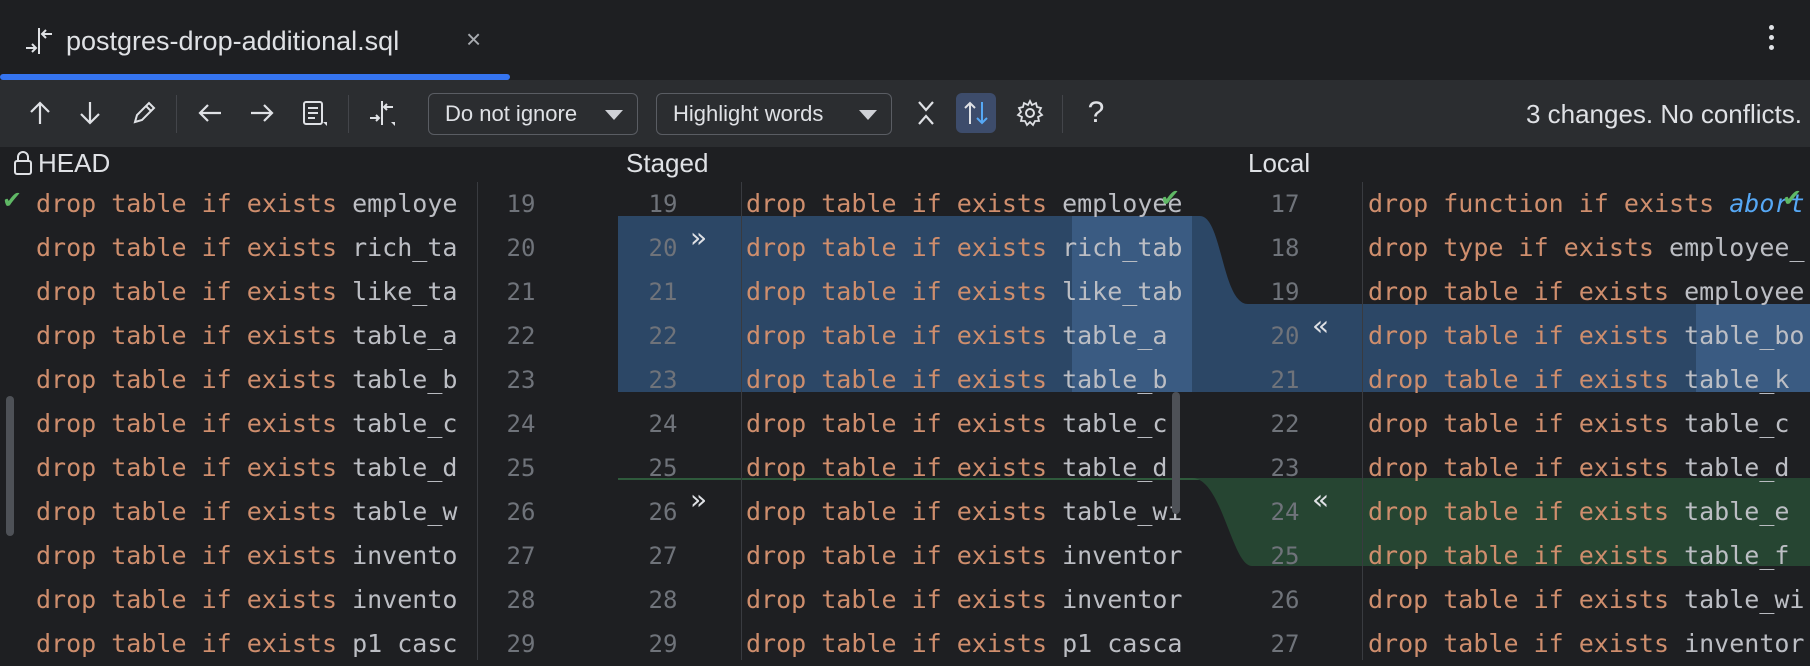 The height and width of the screenshot is (666, 1810). Describe the element at coordinates (405, 247) in the screenshot. I see `sql-identifier: rich_ta` at that location.